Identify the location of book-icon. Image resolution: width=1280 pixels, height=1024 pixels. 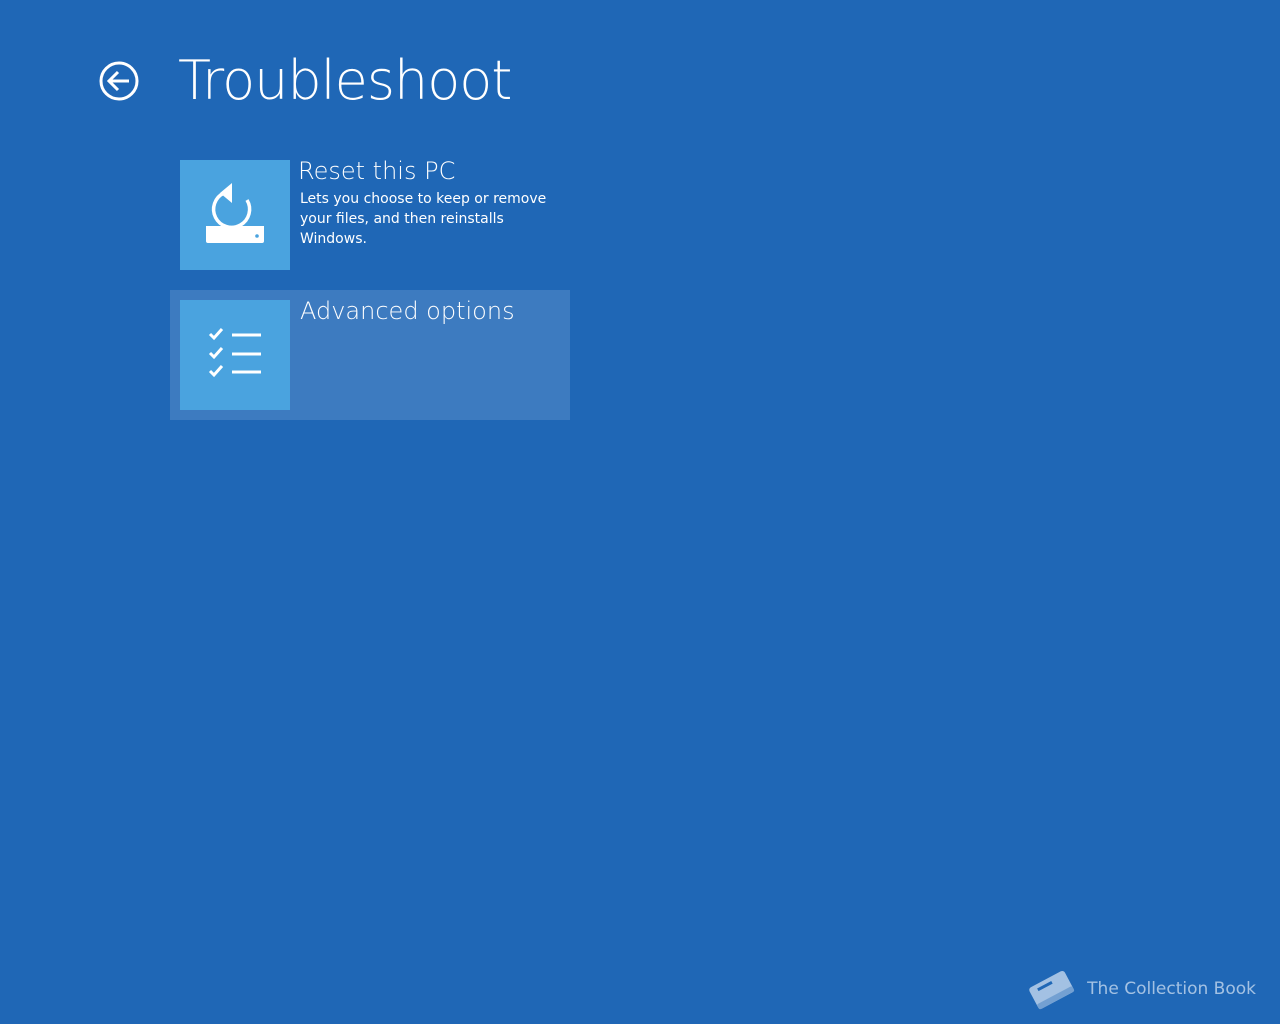
(1052, 990).